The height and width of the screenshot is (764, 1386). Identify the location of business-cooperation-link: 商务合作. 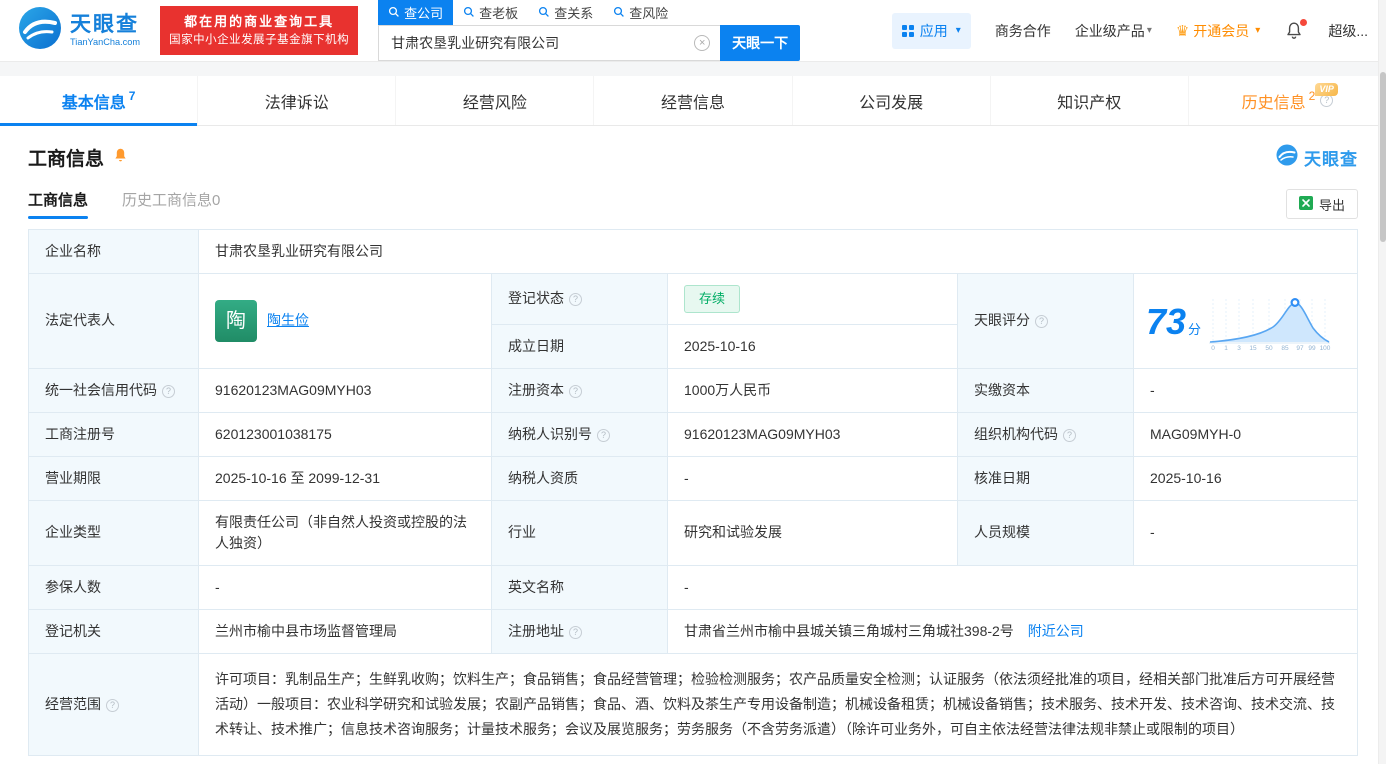
(1023, 31).